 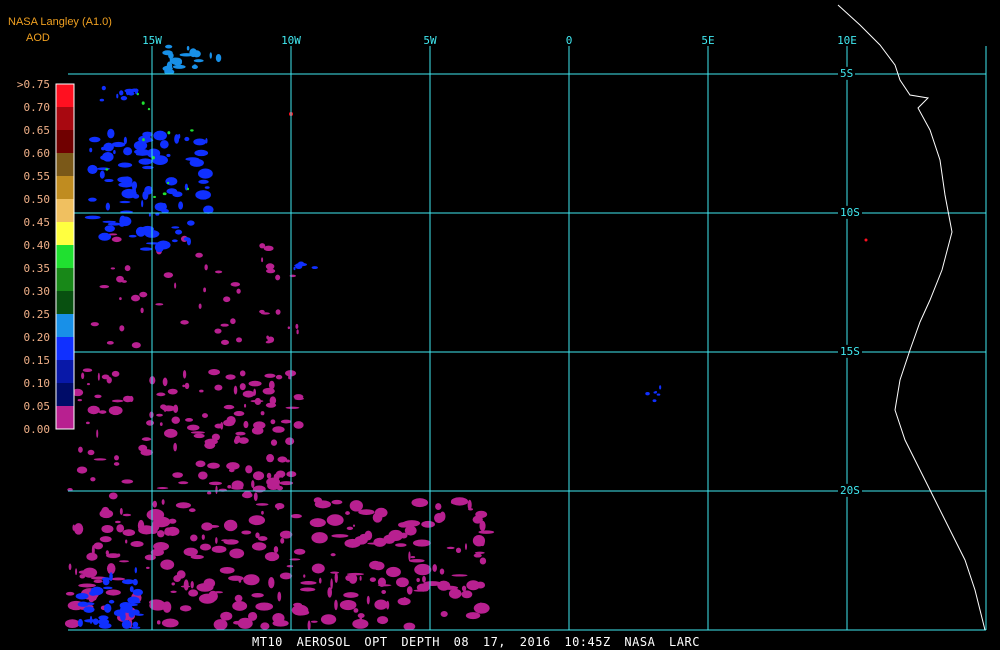 I want to click on legend-label: 0.70, so click(x=37, y=107).